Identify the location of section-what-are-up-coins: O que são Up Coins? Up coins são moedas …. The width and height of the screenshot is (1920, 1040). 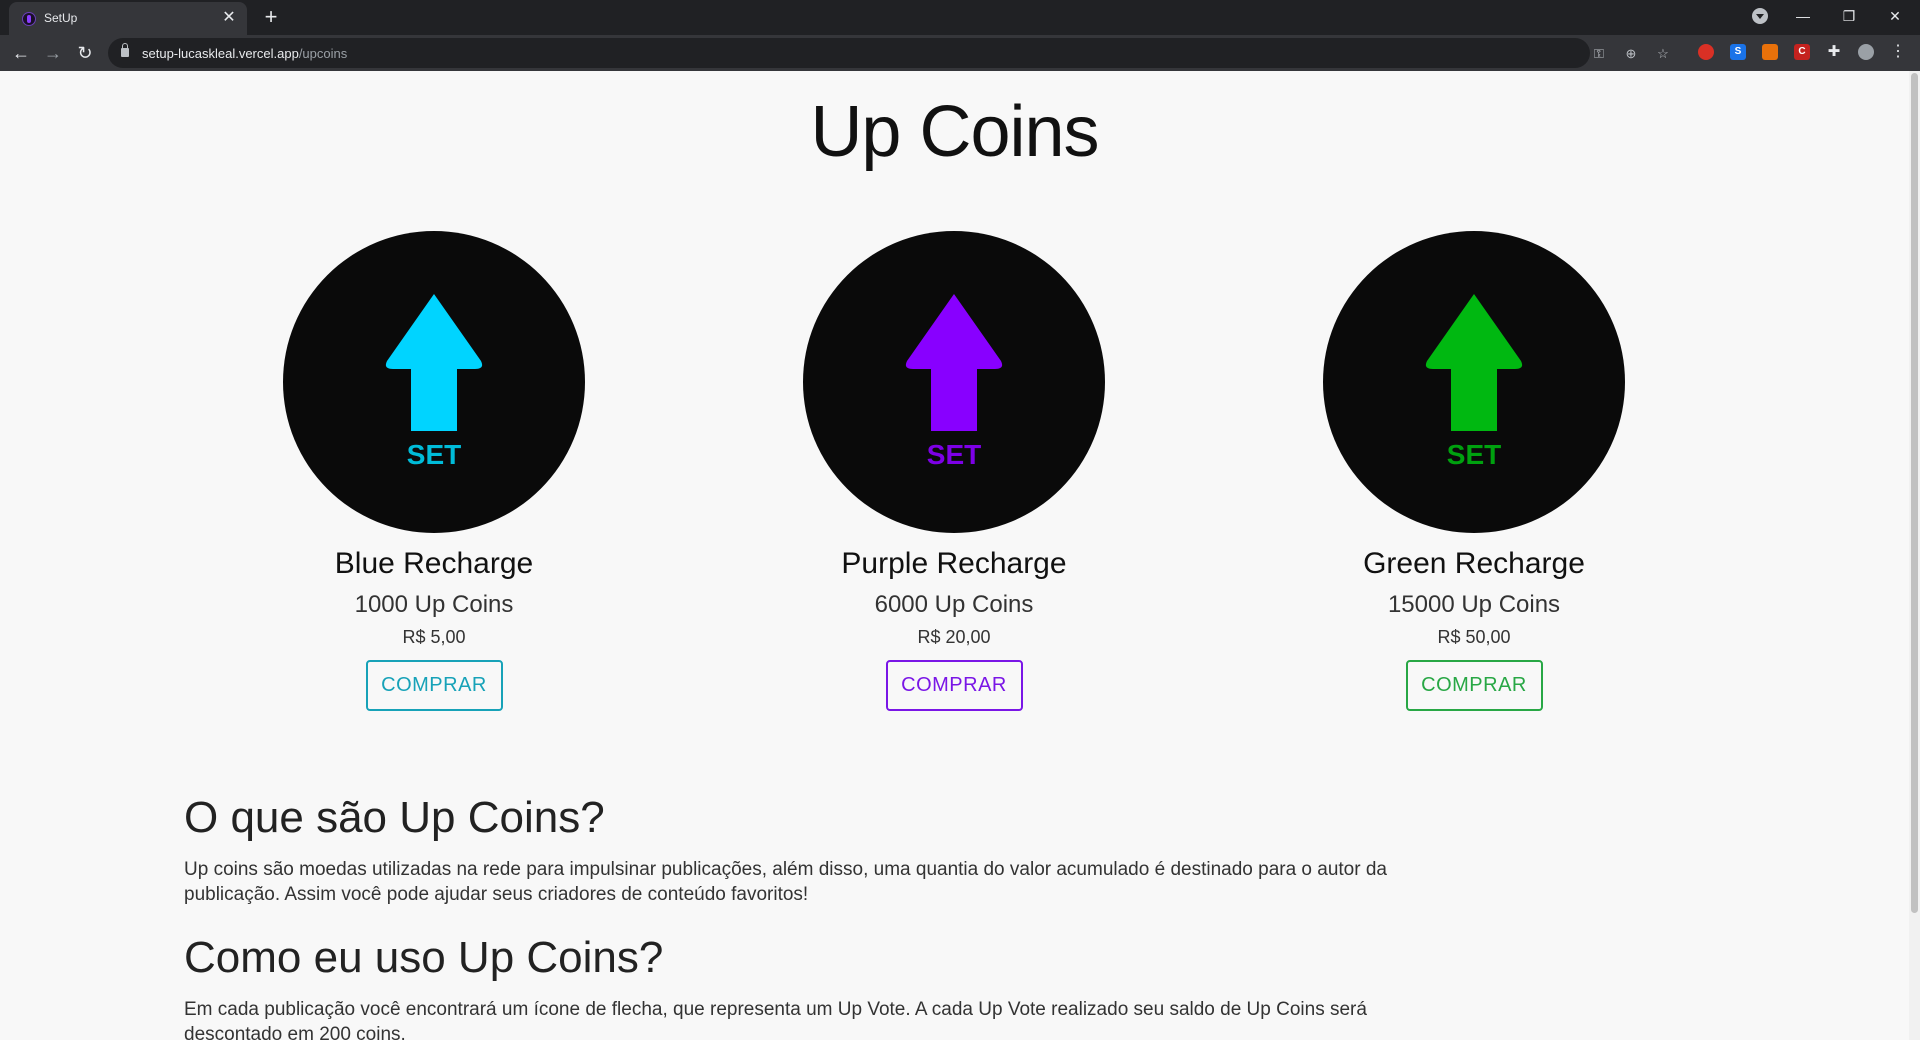
(799, 850).